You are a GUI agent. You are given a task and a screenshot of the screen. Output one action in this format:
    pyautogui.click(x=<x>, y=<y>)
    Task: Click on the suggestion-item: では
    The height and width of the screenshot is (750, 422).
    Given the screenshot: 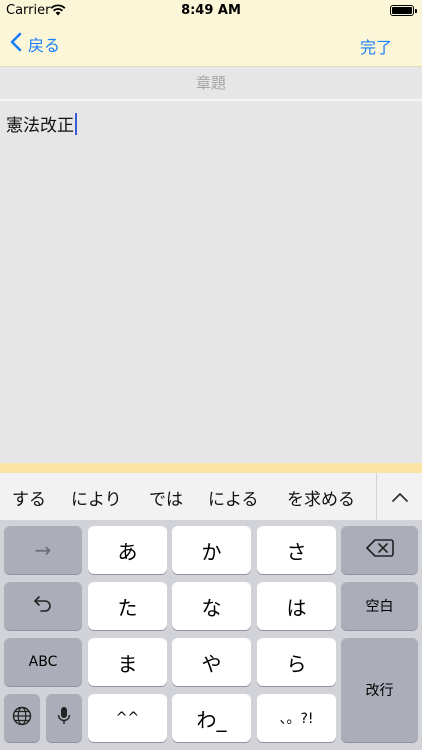 What is the action you would take?
    pyautogui.click(x=166, y=497)
    